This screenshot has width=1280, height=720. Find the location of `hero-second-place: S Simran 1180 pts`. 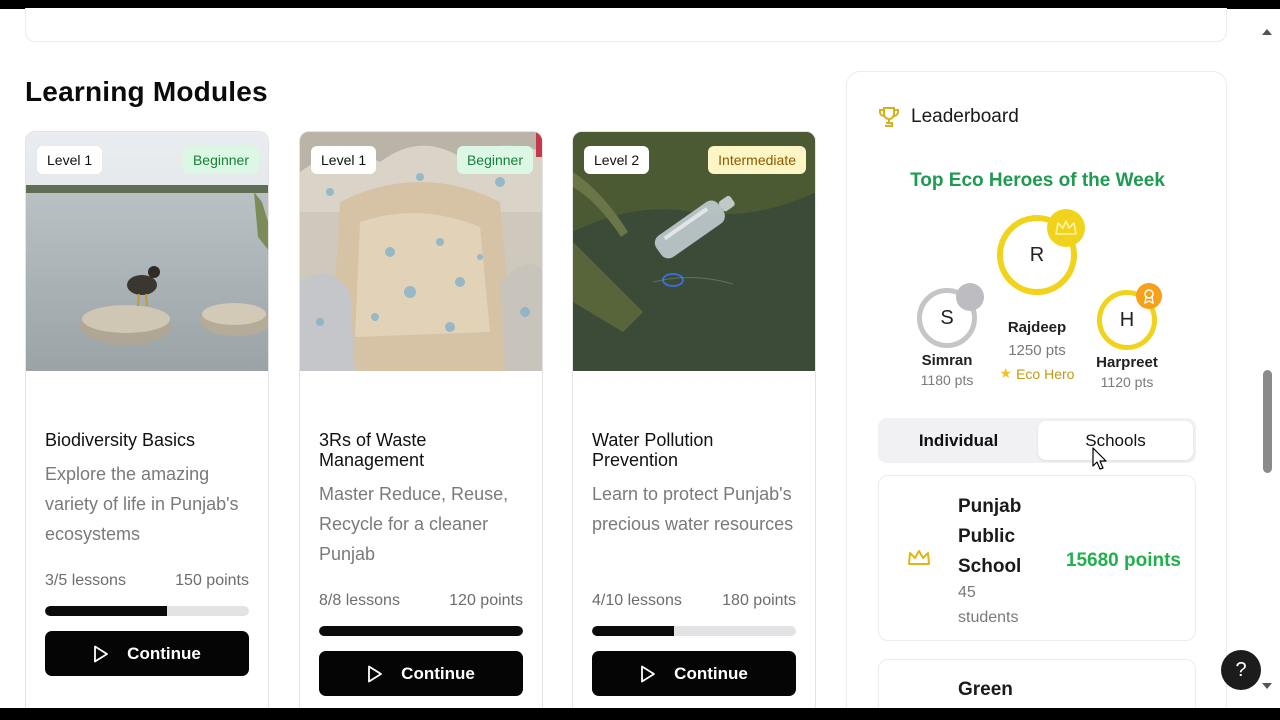

hero-second-place: S Simran 1180 pts is located at coordinates (947, 335).